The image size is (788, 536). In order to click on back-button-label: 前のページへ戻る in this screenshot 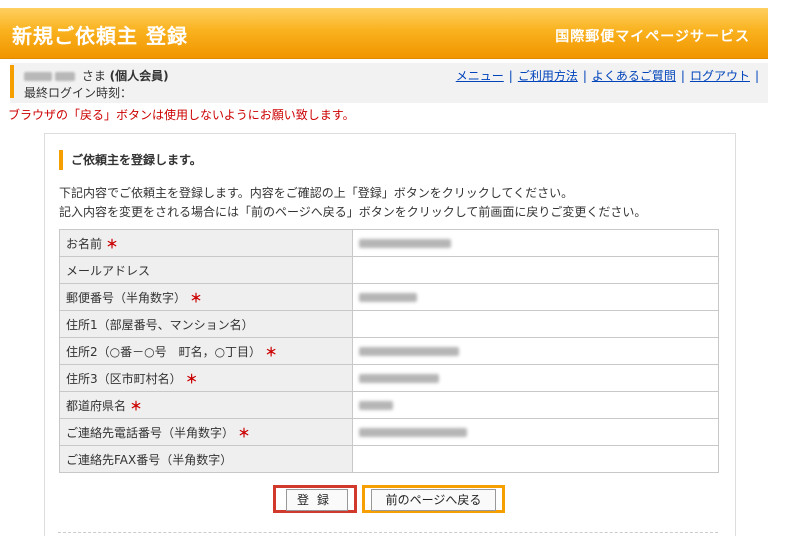, I will do `click(433, 500)`.